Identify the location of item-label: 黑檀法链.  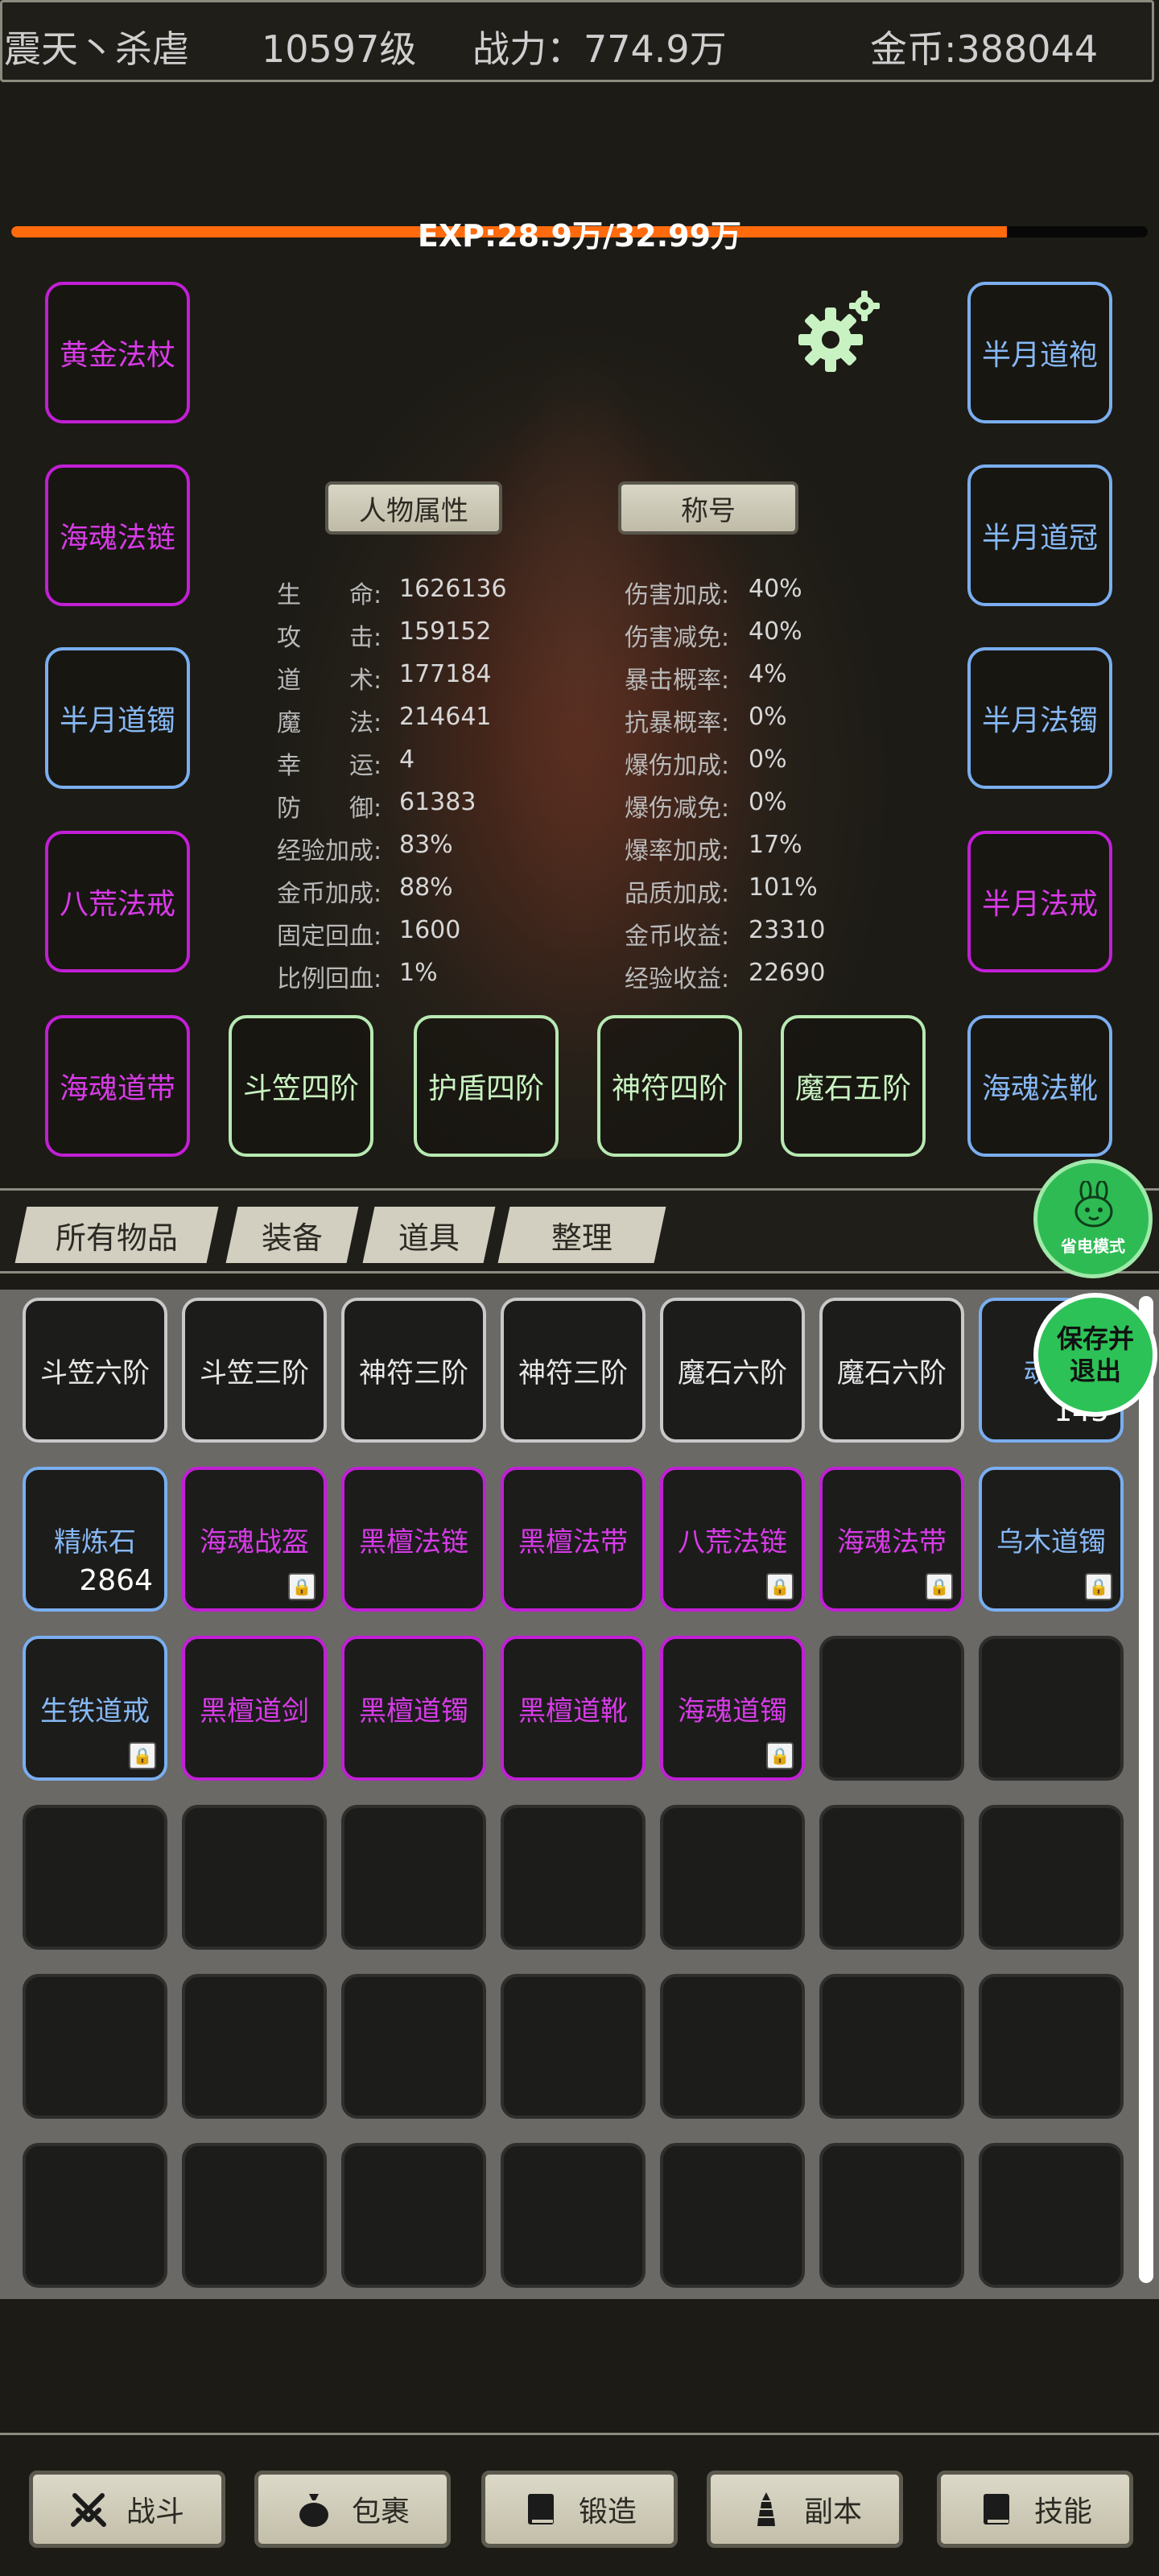
(413, 1541).